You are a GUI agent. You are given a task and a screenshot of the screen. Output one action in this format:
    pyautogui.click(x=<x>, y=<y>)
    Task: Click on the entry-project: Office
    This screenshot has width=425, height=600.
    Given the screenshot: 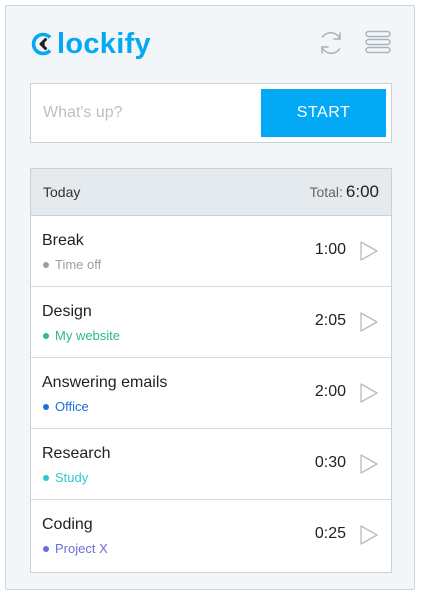 What is the action you would take?
    pyautogui.click(x=66, y=406)
    